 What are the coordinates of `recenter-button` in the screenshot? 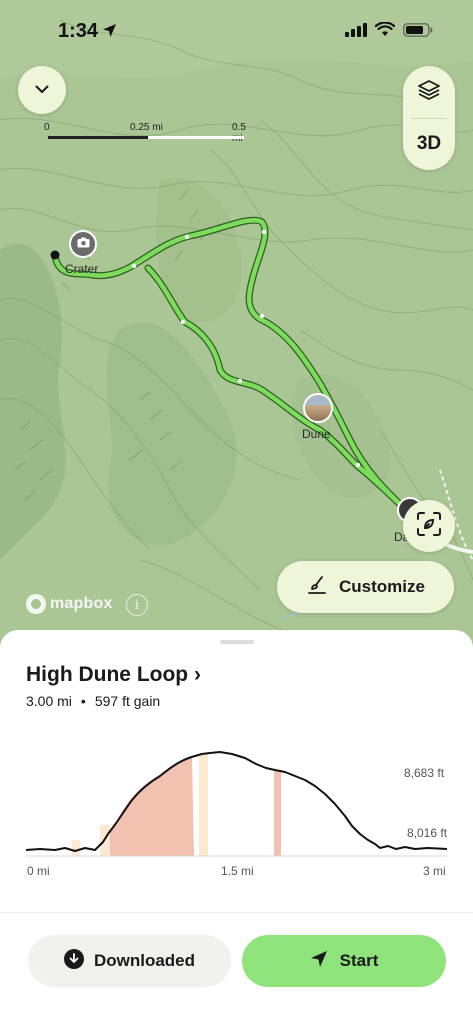 It's located at (429, 526).